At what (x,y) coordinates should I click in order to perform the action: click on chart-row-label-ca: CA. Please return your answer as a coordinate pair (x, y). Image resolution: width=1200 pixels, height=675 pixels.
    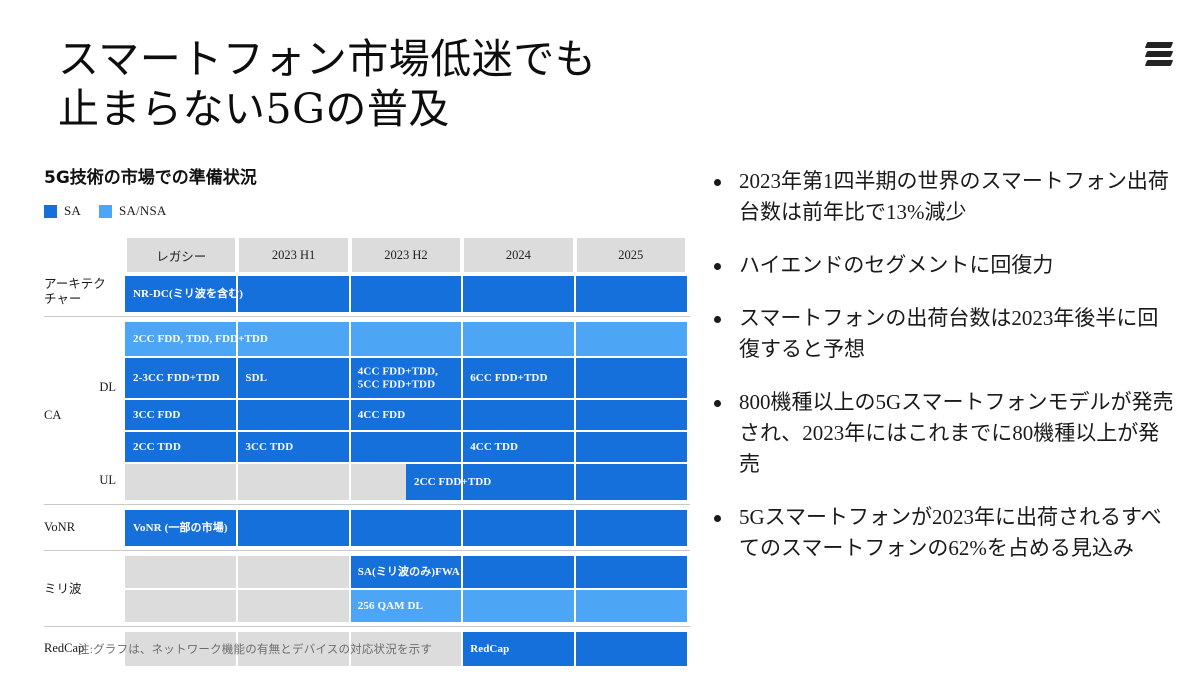
    Looking at the image, I should click on (53, 415).